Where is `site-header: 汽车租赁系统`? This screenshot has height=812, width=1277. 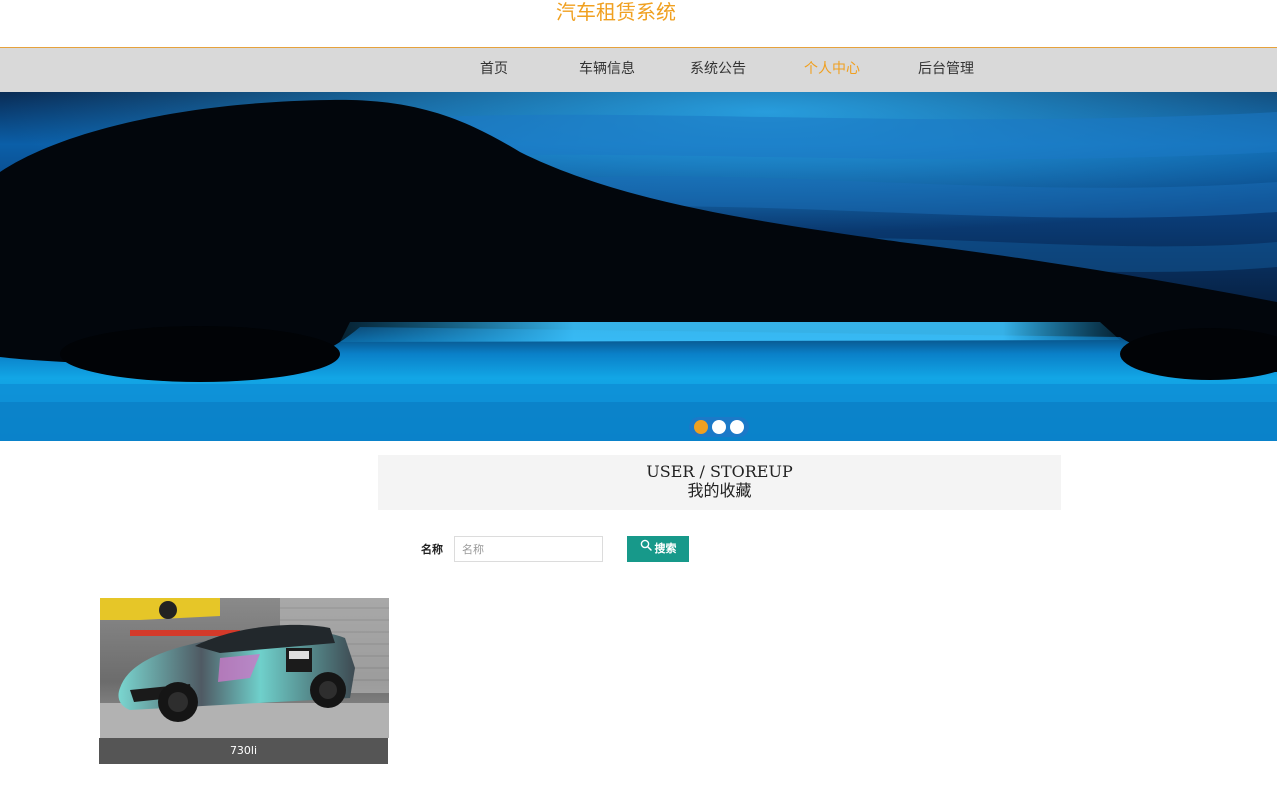 site-header: 汽车租赁系统 is located at coordinates (638, 24).